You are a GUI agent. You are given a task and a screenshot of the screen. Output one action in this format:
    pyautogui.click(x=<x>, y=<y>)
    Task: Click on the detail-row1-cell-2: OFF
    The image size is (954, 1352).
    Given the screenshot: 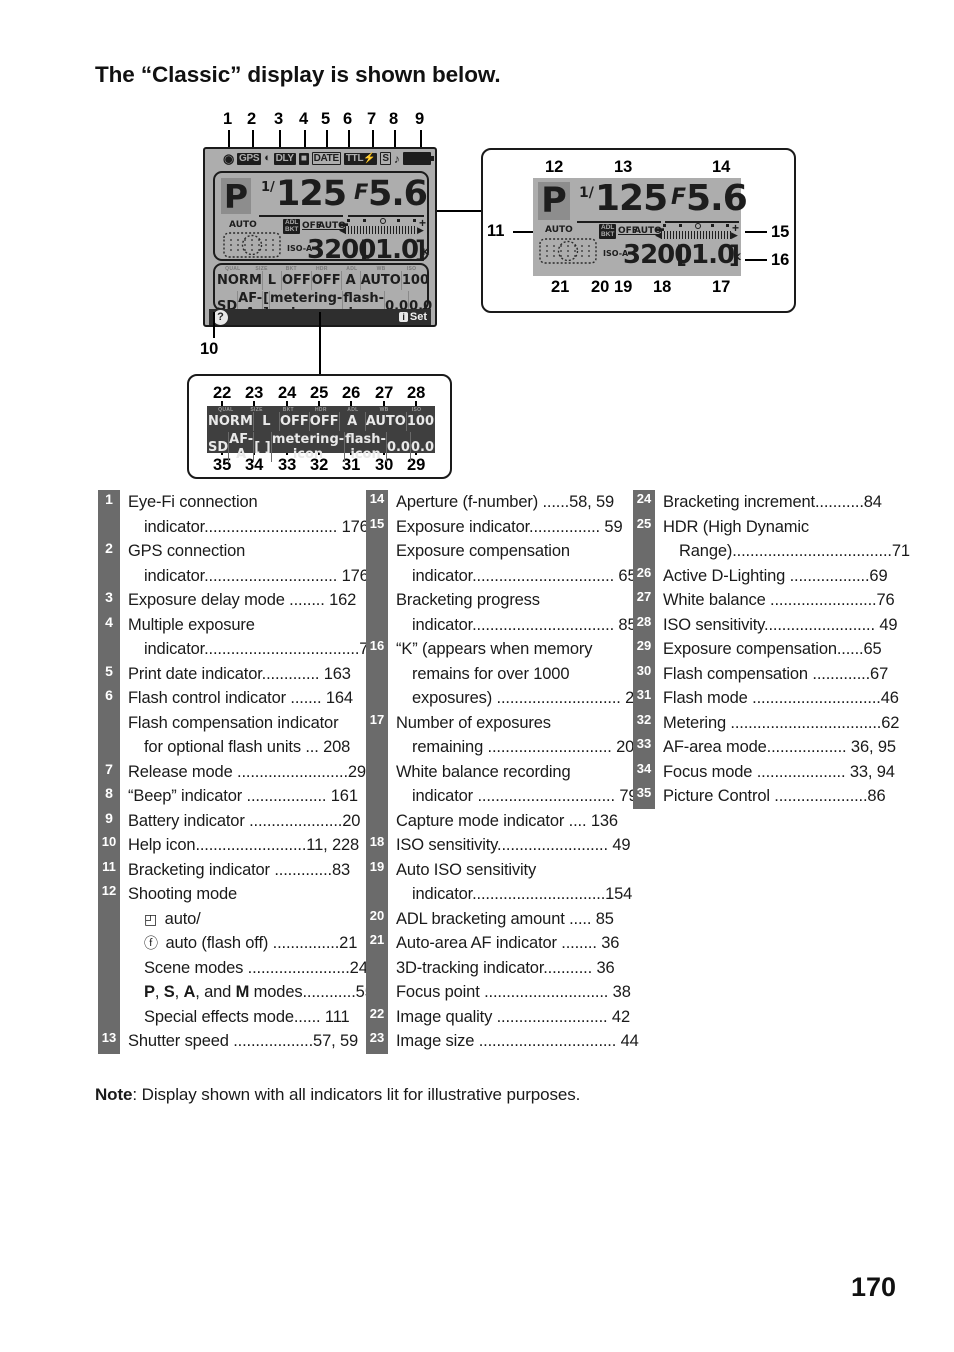 What is the action you would take?
    pyautogui.click(x=295, y=421)
    